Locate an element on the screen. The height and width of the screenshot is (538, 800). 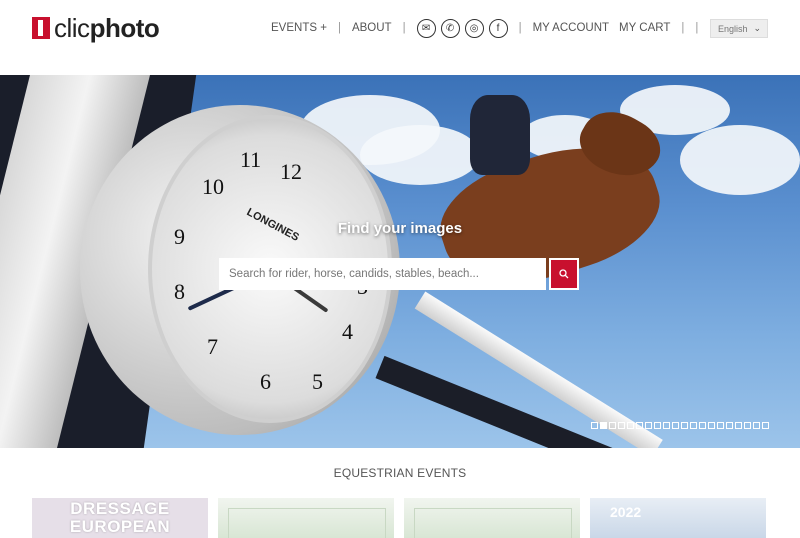
social-links: ✉ ✆ ◎ f is located at coordinates (462, 28).